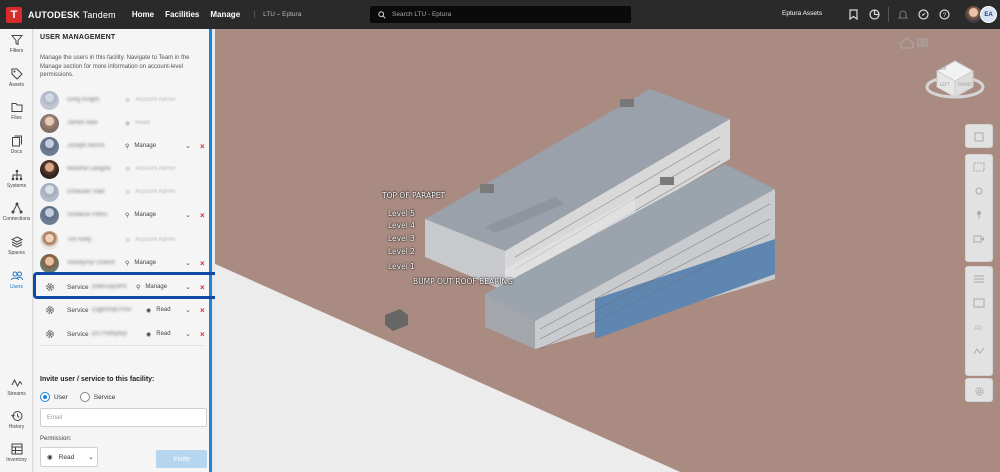 Image resolution: width=1000 pixels, height=472 pixels. What do you see at coordinates (16, 118) in the screenshot?
I see `rail-label: Files` at bounding box center [16, 118].